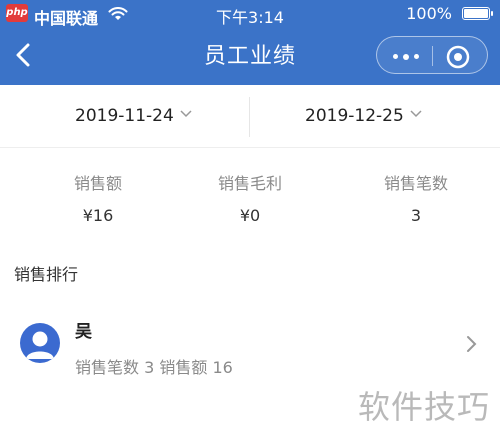 This screenshot has height=440, width=500. What do you see at coordinates (458, 57) in the screenshot?
I see `close-circle-icon` at bounding box center [458, 57].